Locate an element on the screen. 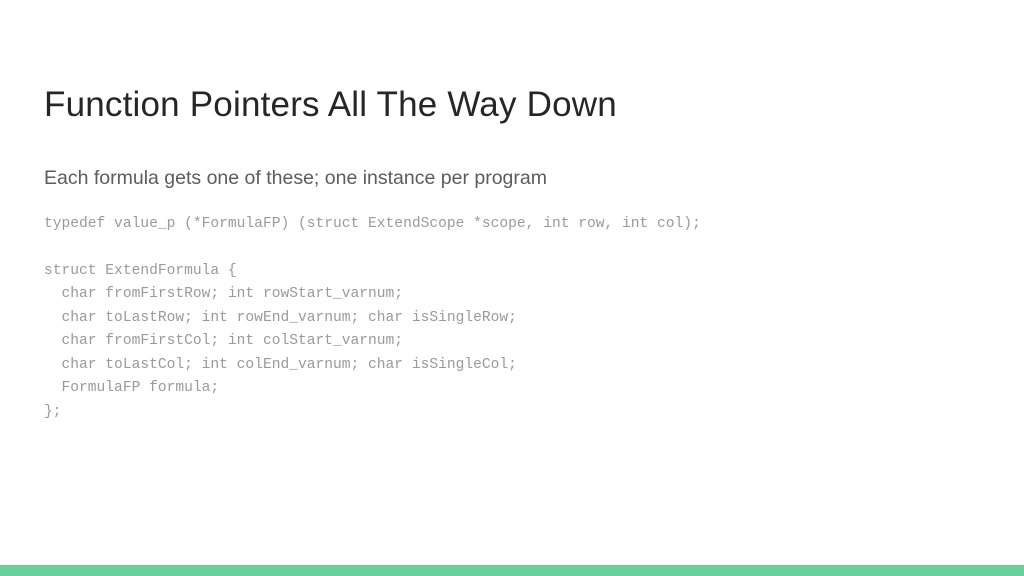 Image resolution: width=1024 pixels, height=576 pixels. code-line: FormulaFP formula; is located at coordinates (132, 388).